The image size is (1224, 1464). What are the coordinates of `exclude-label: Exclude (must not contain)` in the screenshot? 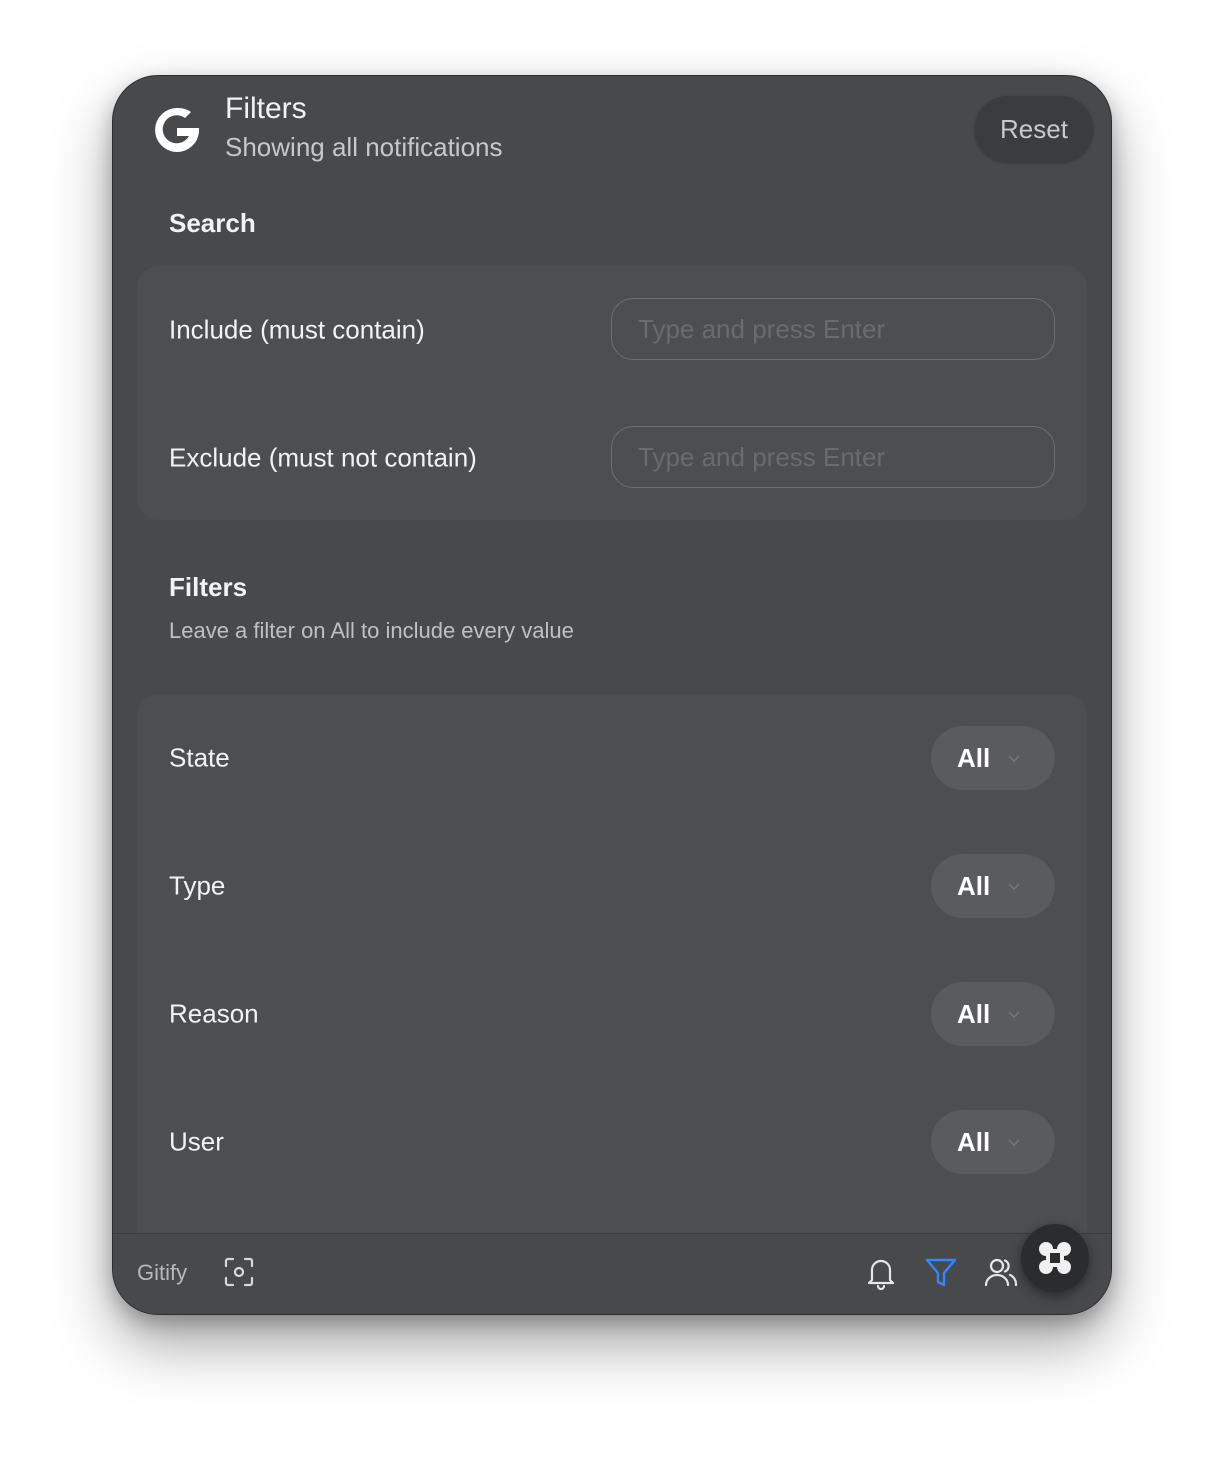 It's located at (323, 457).